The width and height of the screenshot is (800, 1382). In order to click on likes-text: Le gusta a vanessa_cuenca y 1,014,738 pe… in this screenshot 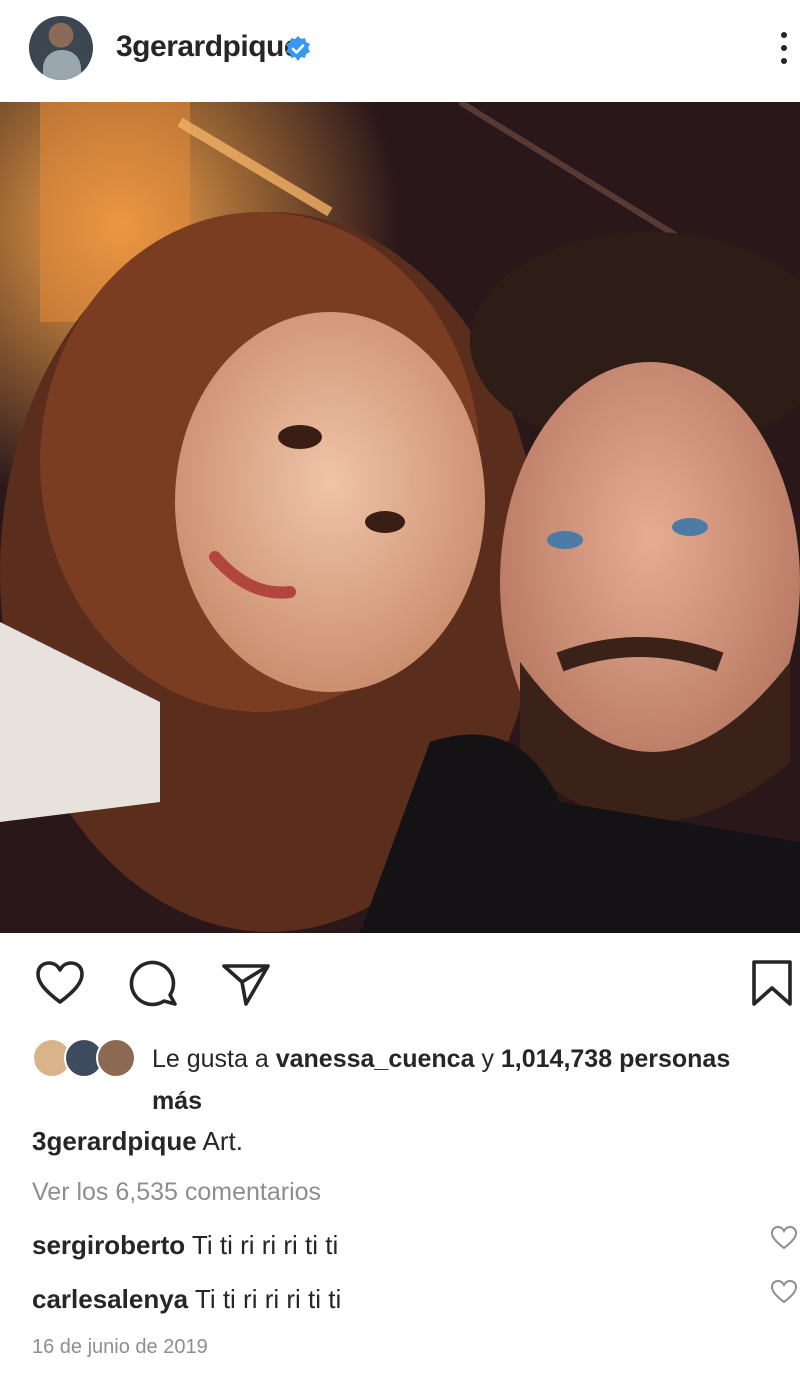, I will do `click(462, 1080)`.